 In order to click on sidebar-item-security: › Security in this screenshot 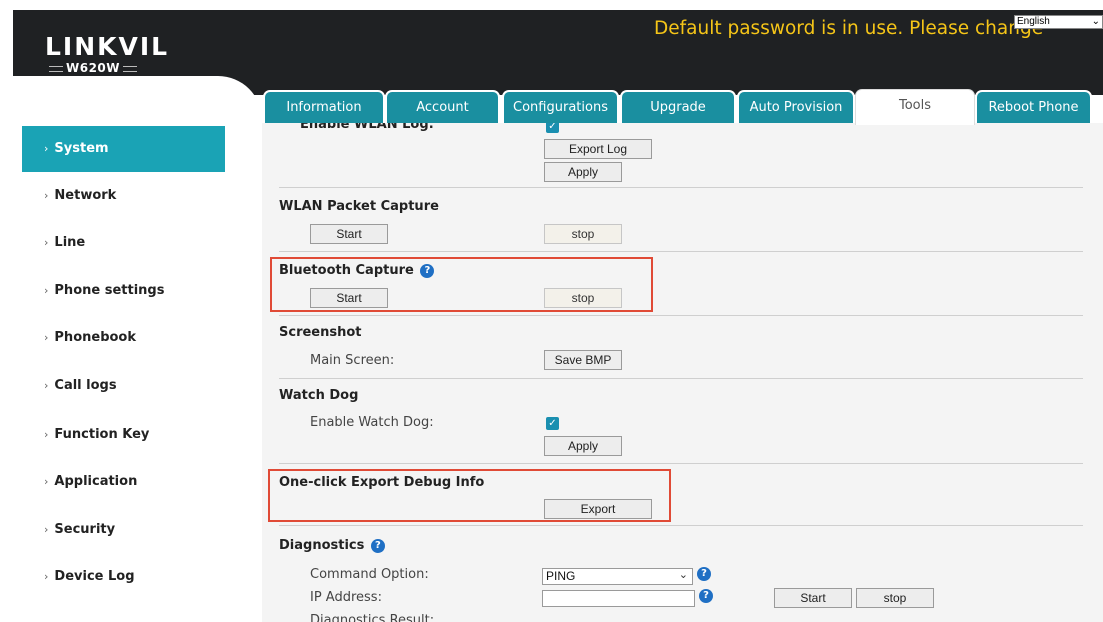, I will do `click(123, 530)`.